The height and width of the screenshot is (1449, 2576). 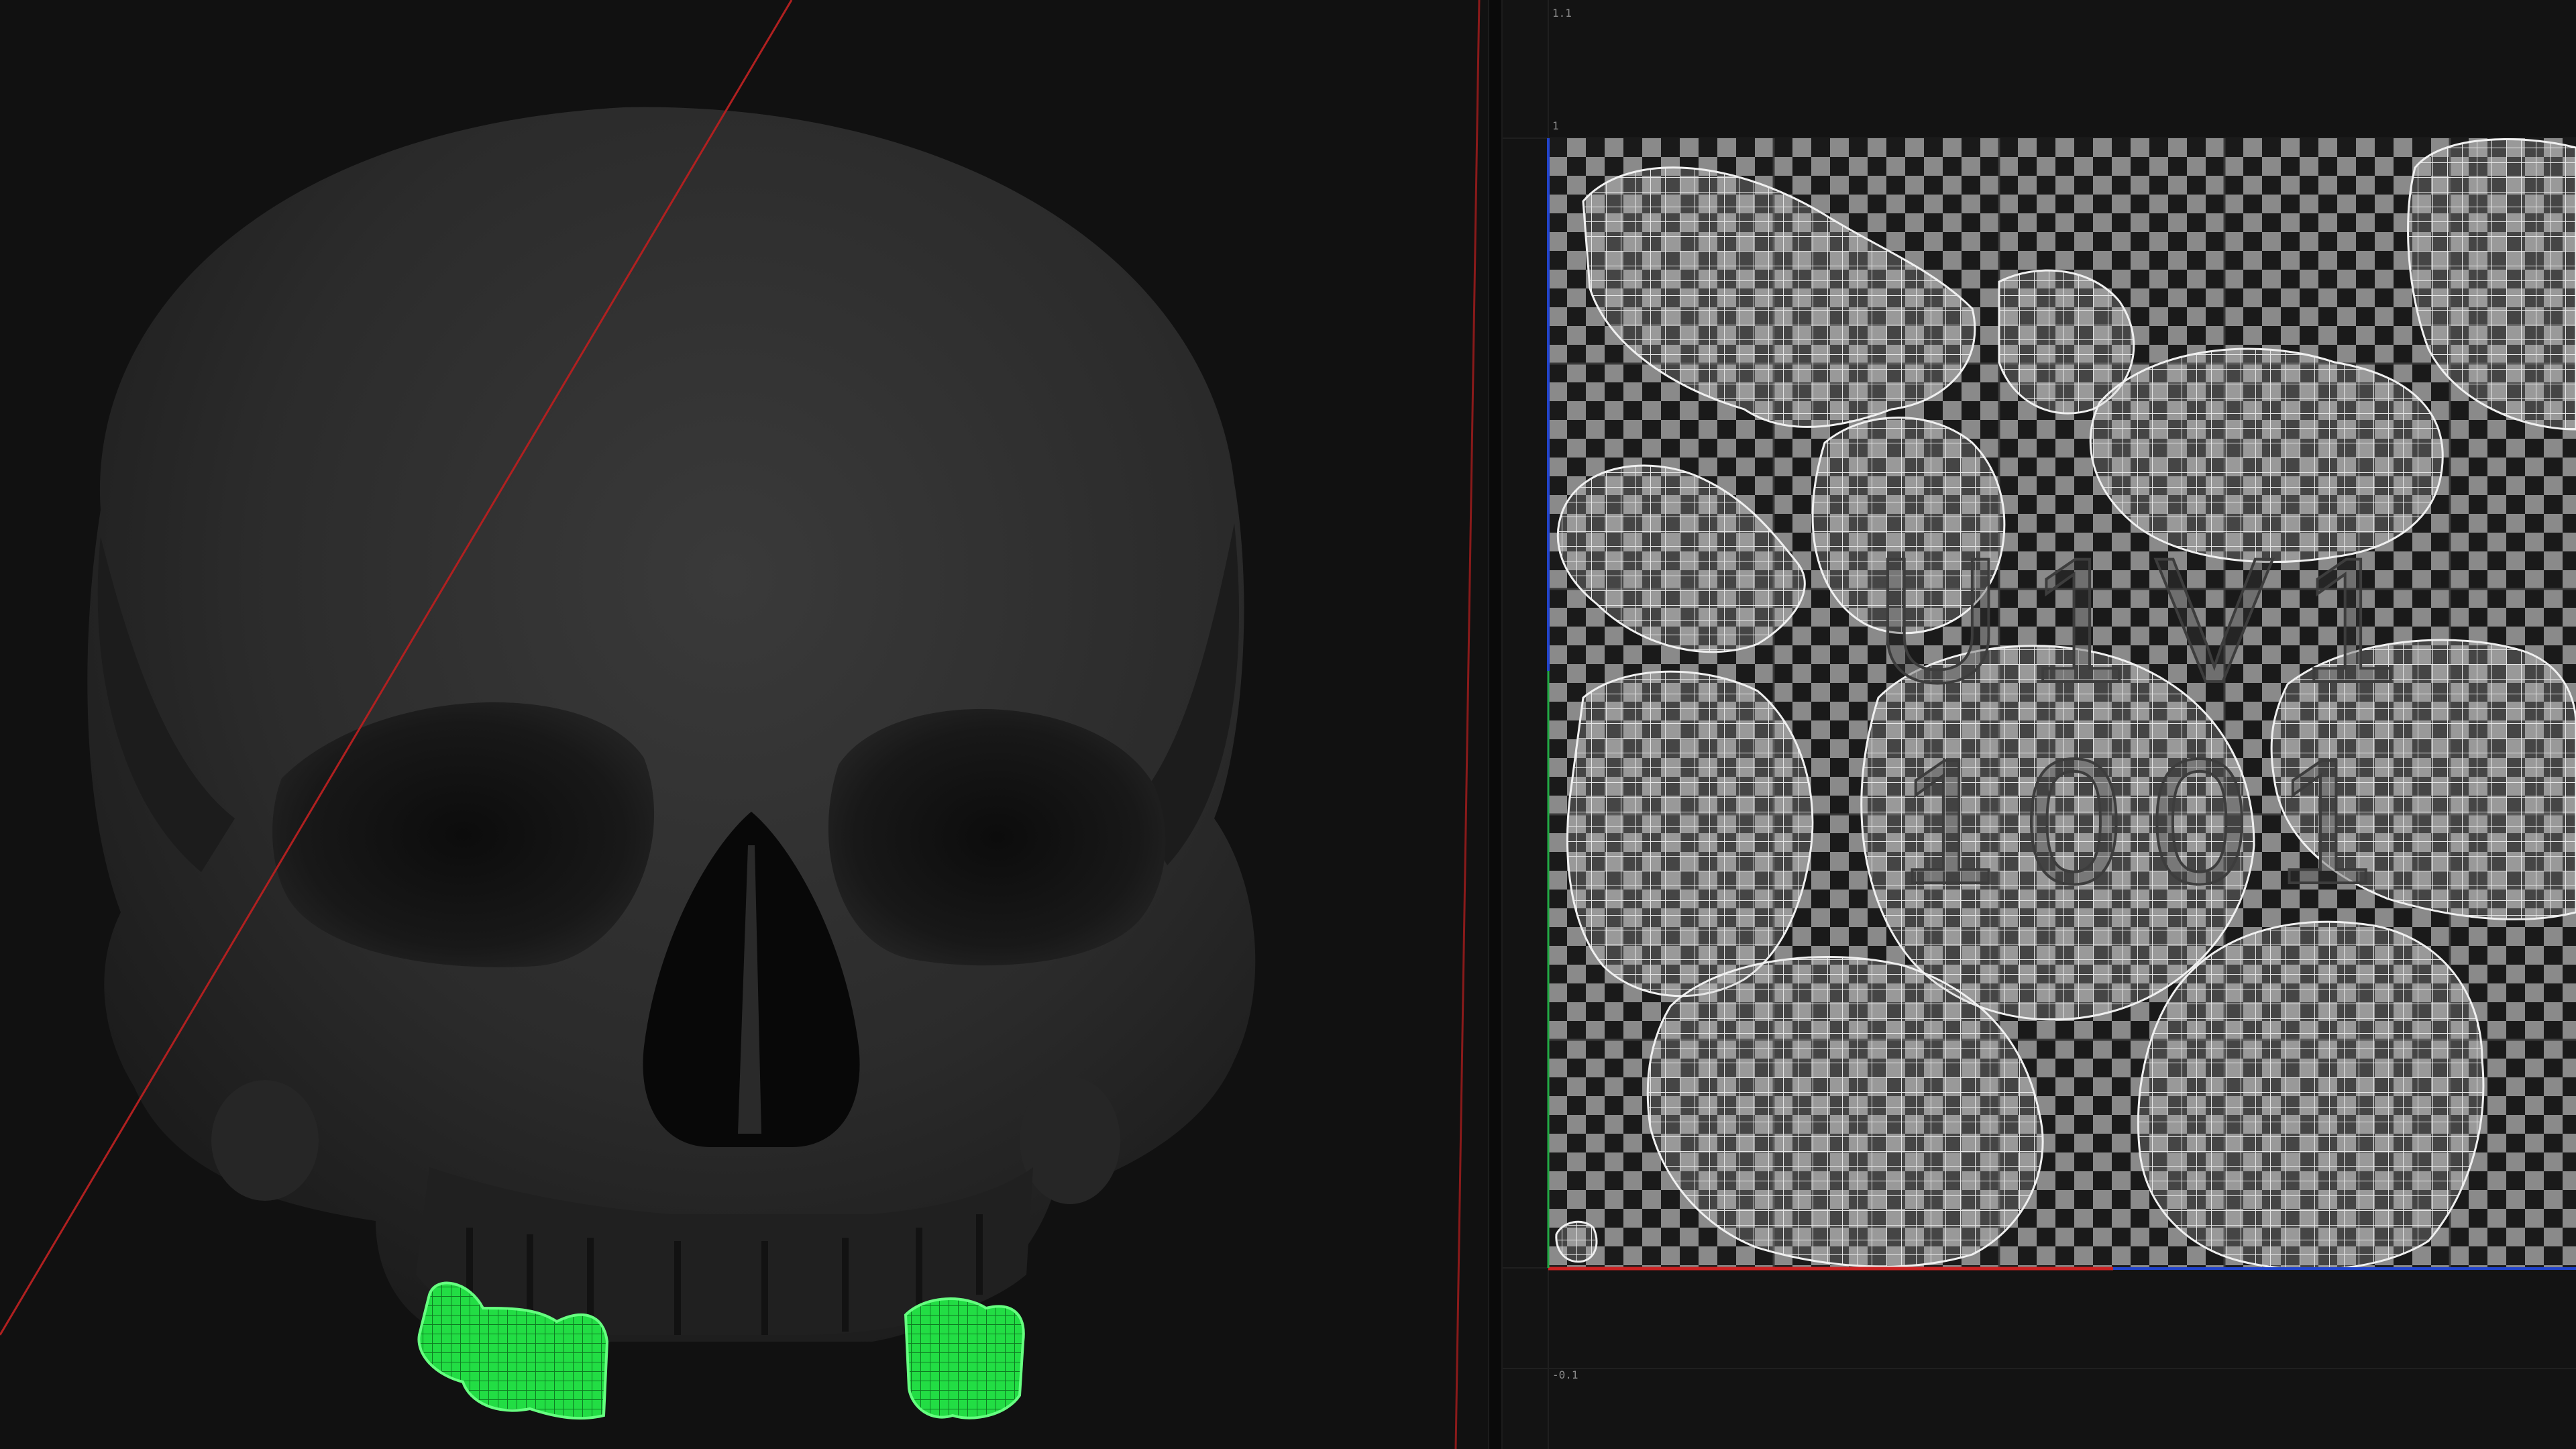 I want to click on axis-label-one: 1, so click(x=1555, y=125).